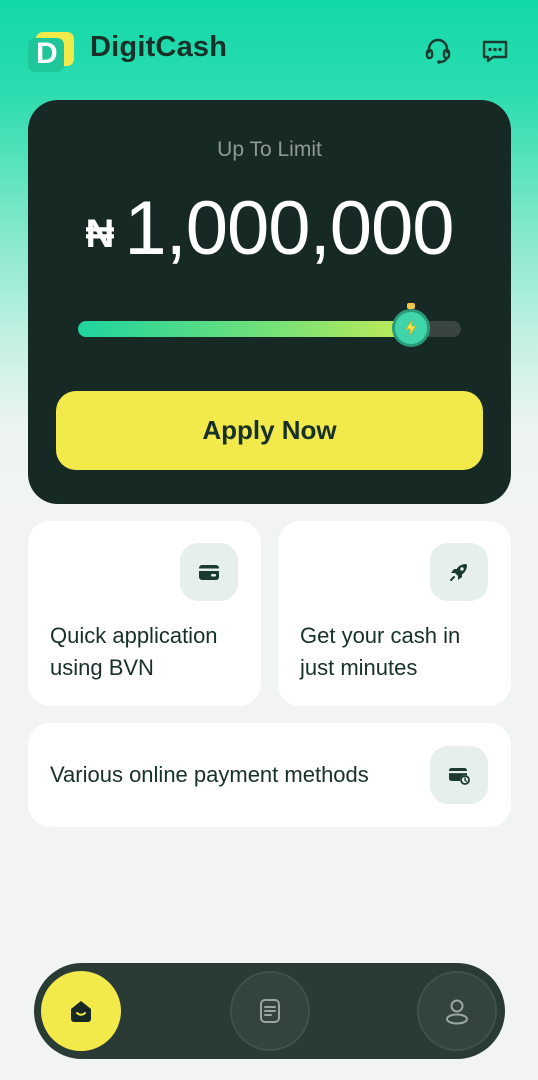  Describe the element at coordinates (144, 613) in the screenshot. I see `feature-card-bvn: Quick application using BVN` at that location.